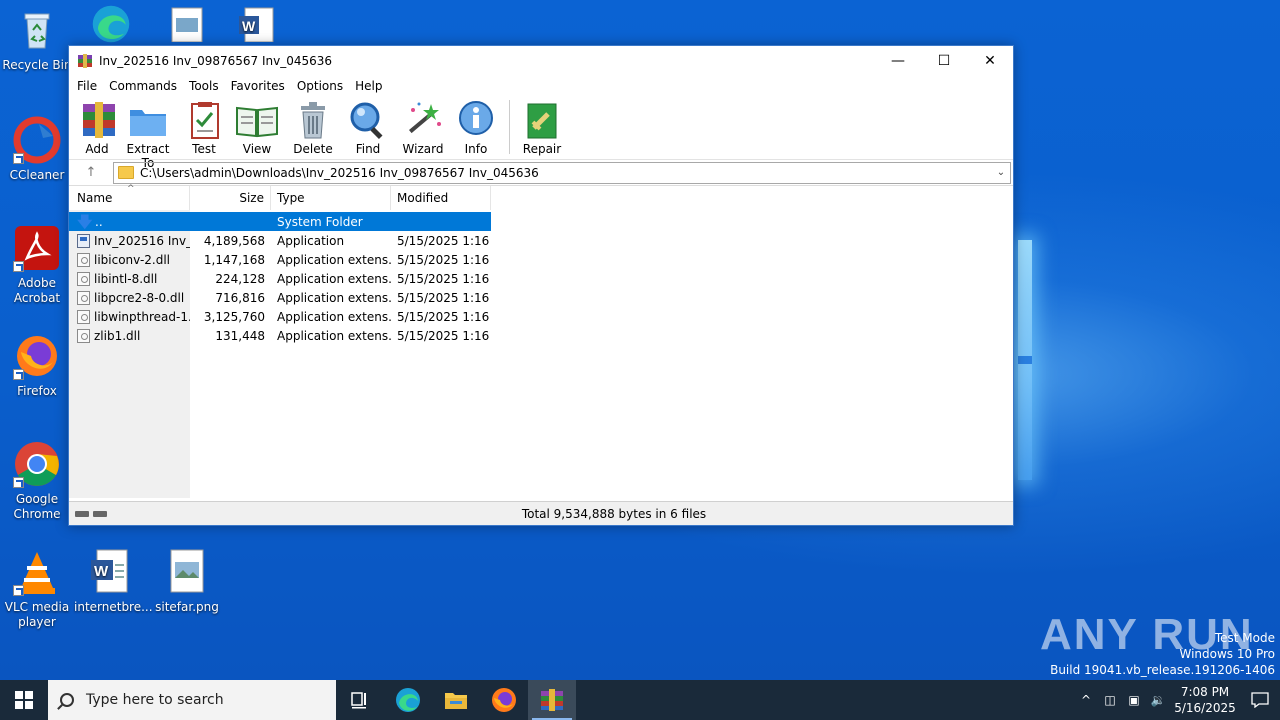 This screenshot has height=720, width=1280. What do you see at coordinates (240, 297) in the screenshot?
I see `file-size: 716,816` at bounding box center [240, 297].